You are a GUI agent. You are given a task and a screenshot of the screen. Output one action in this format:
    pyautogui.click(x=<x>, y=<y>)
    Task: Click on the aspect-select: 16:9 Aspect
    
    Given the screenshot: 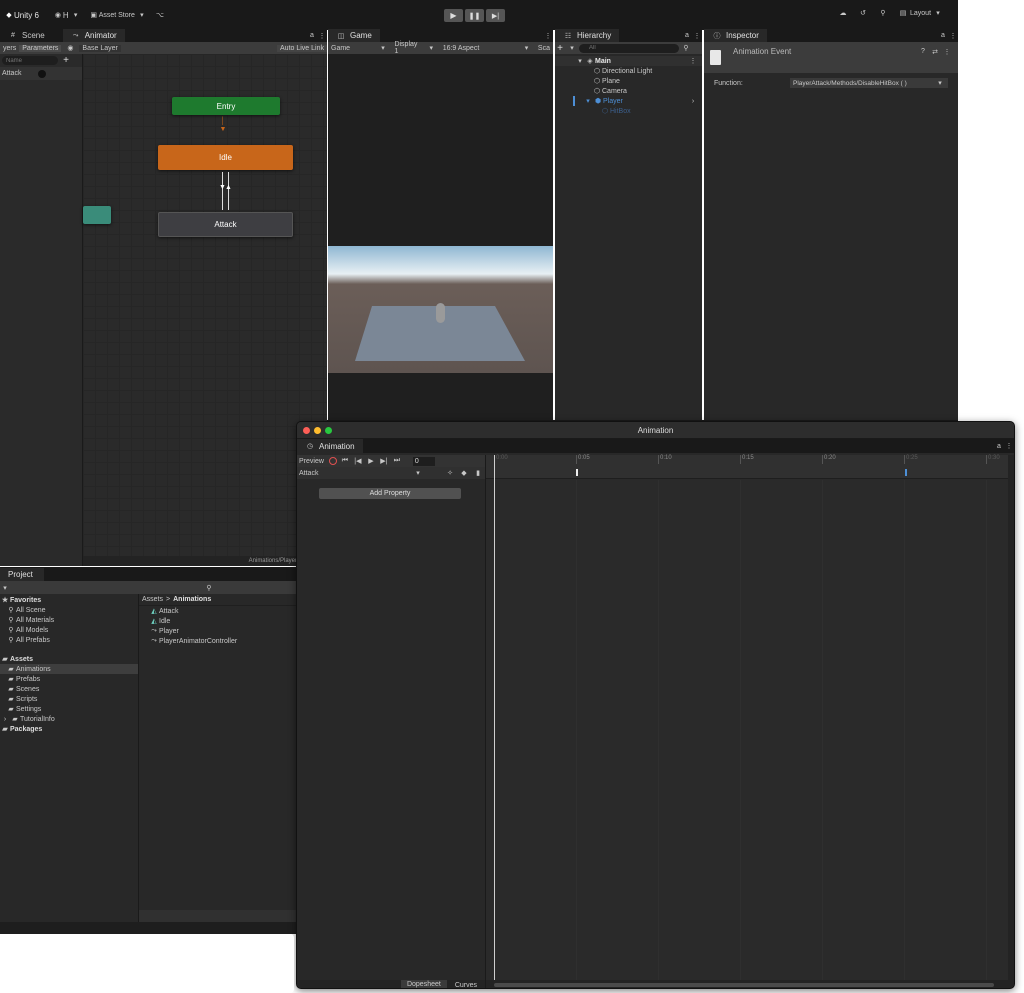 What is the action you would take?
    pyautogui.click(x=479, y=48)
    